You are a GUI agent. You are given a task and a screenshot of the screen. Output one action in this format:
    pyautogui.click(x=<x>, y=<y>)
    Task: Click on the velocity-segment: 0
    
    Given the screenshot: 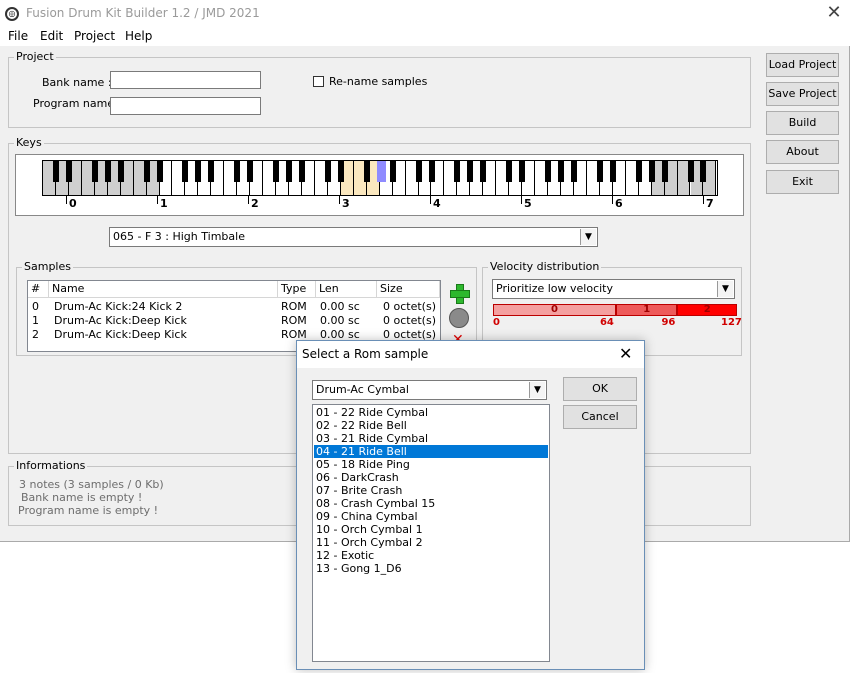 What is the action you would take?
    pyautogui.click(x=554, y=310)
    